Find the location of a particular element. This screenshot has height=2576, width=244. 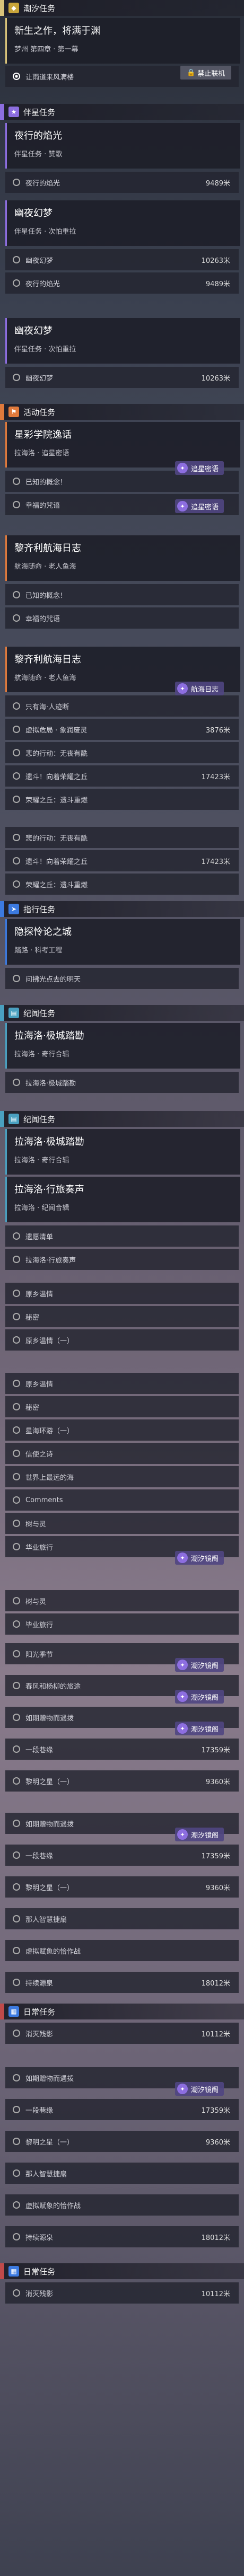

quest-step: 虚拟危局 · 象润废灵 3876米 is located at coordinates (122, 729).